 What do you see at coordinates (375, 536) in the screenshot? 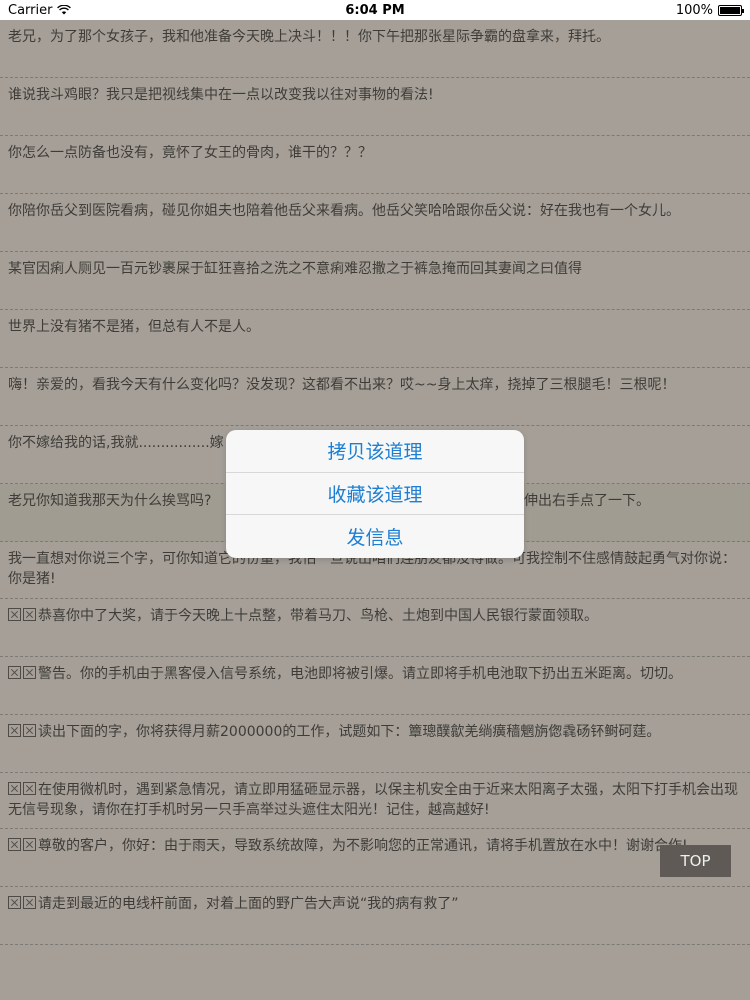
I see `send-message-button: 发信息` at bounding box center [375, 536].